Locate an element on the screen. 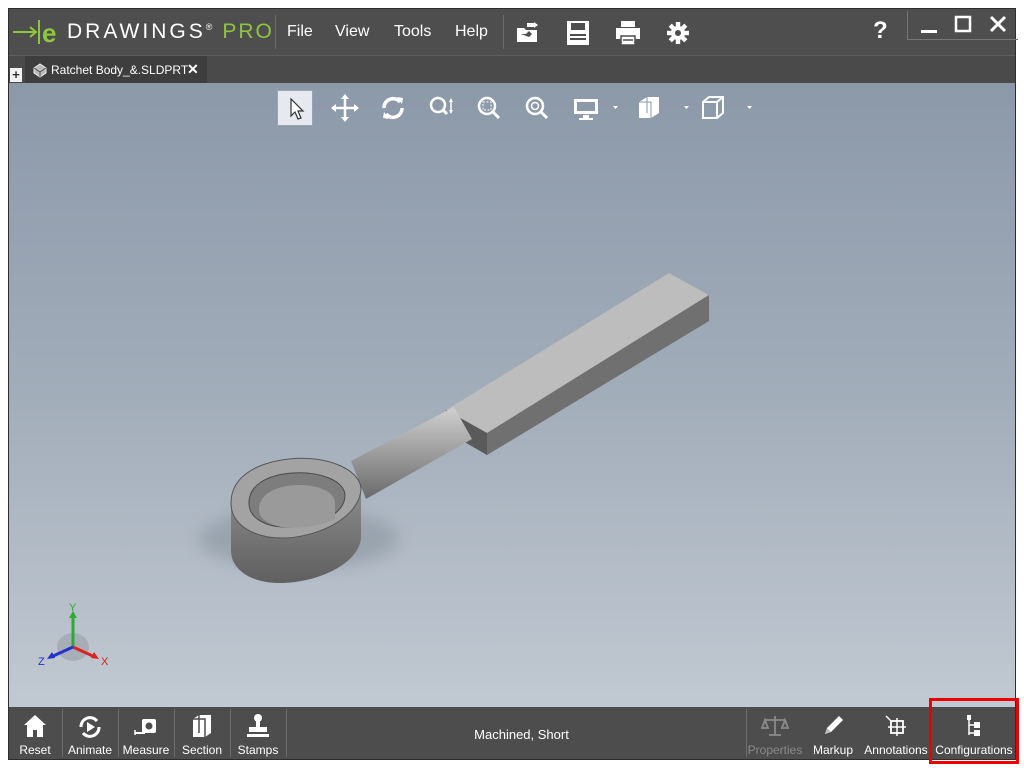  annotations-button: Annotations is located at coordinates (896, 733).